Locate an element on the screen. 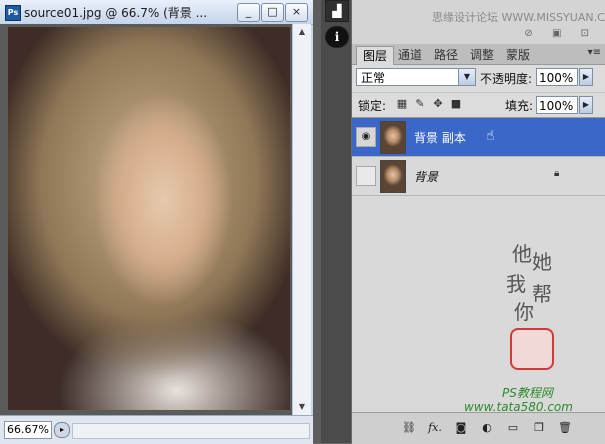 The height and width of the screenshot is (444, 605). status-bar: 66.67% ▸ is located at coordinates (156, 429).